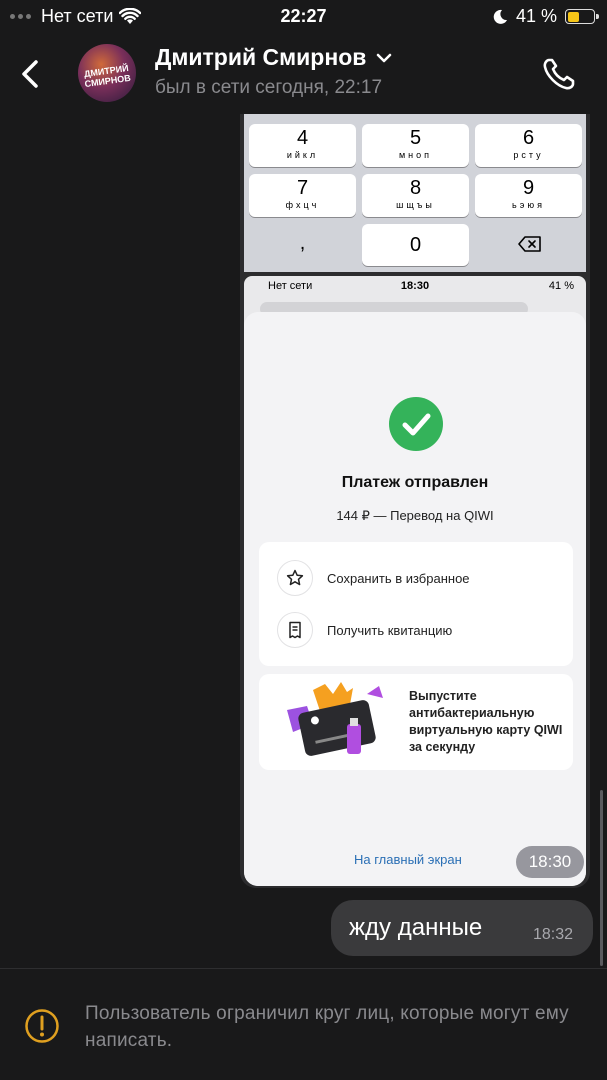  I want to click on payment-subtitle: 144 ₽ — Перевод на QIWI, so click(415, 515).